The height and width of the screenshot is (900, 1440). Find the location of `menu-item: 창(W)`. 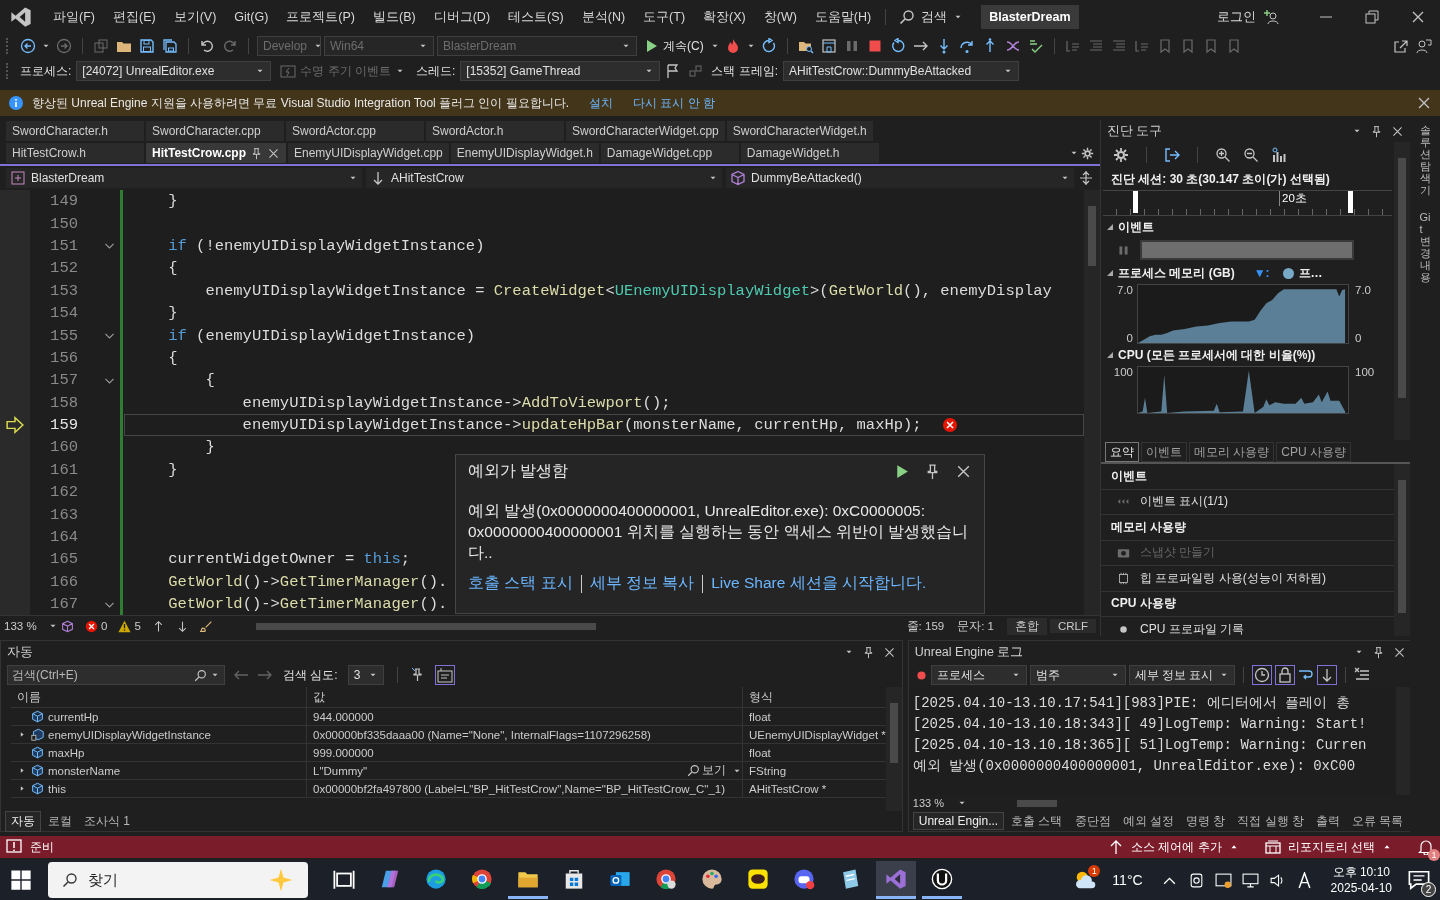

menu-item: 창(W) is located at coordinates (780, 17).